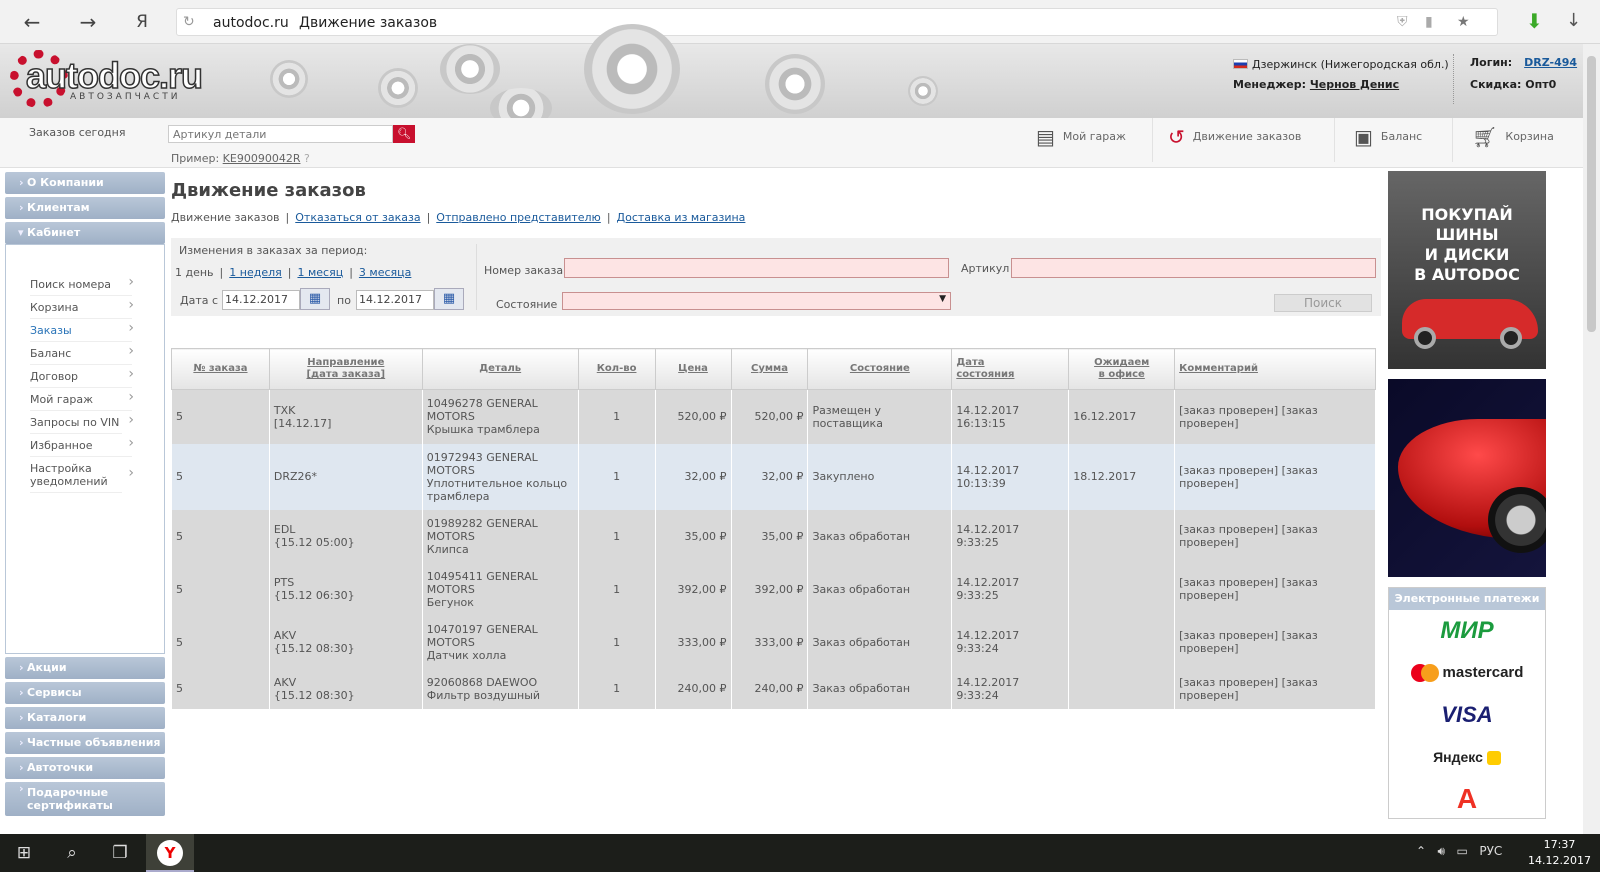  I want to click on task-view-icon: ❐, so click(120, 853).